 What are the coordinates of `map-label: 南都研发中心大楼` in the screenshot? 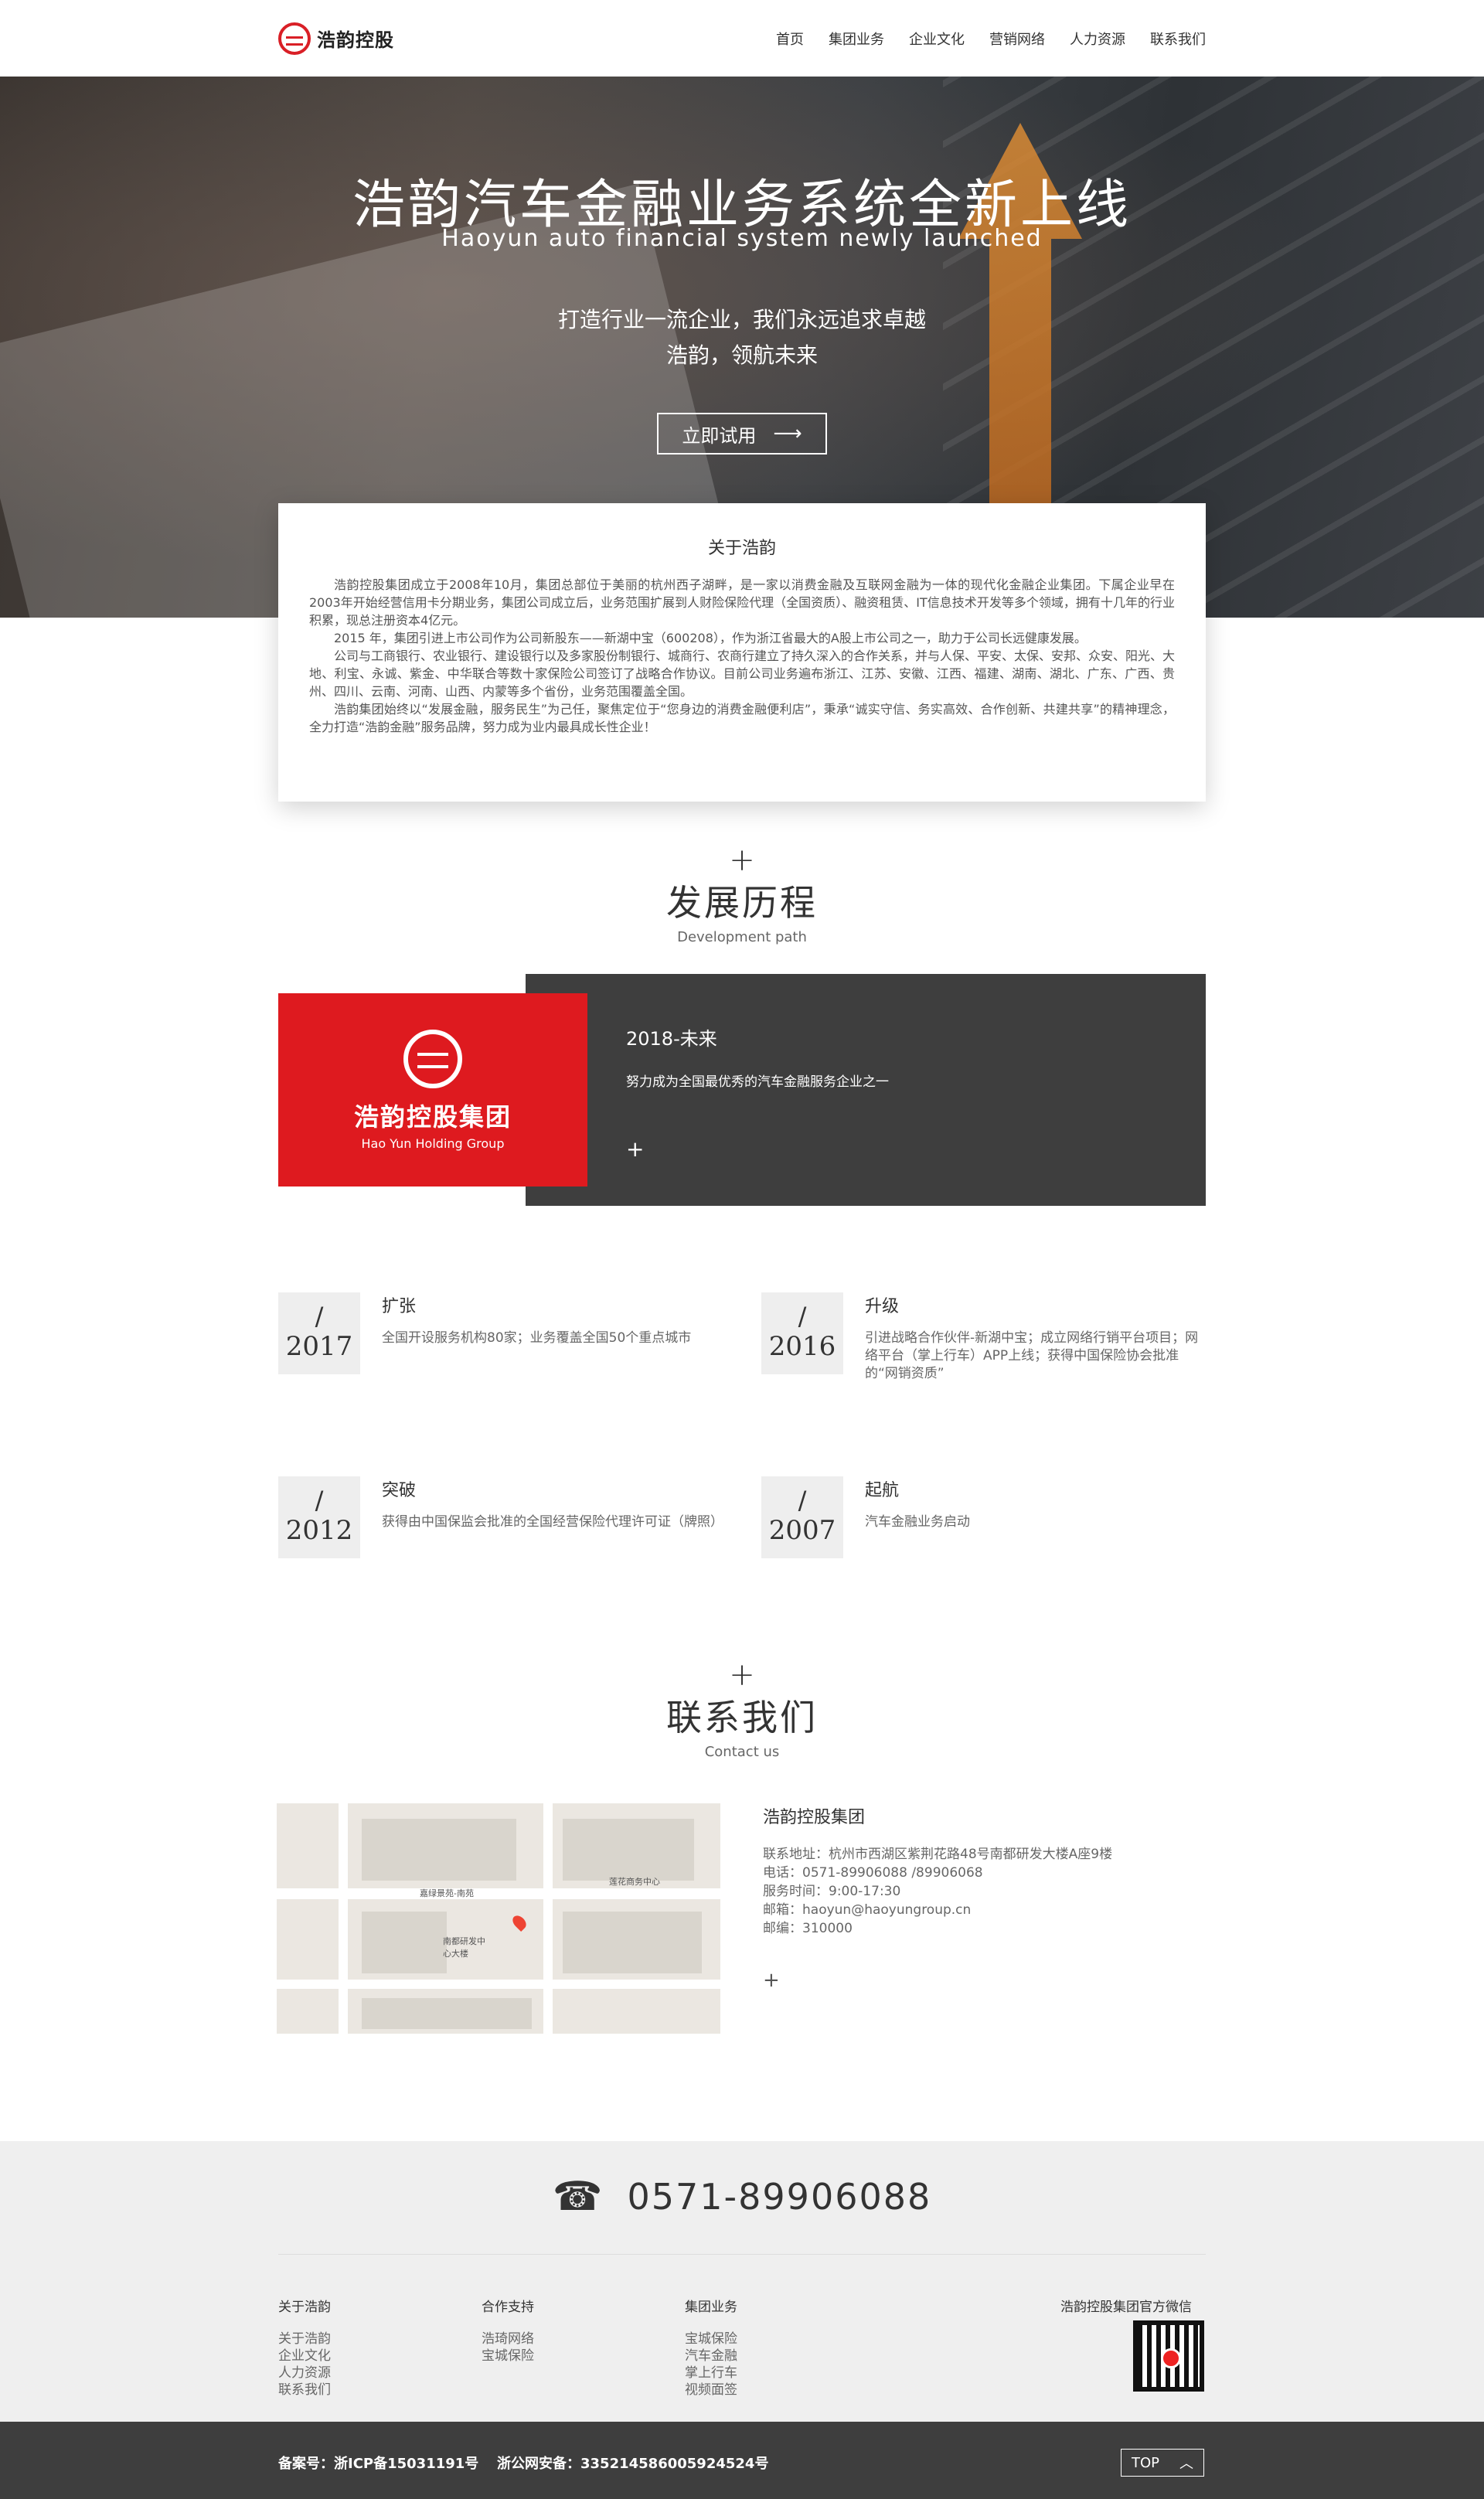 It's located at (464, 1947).